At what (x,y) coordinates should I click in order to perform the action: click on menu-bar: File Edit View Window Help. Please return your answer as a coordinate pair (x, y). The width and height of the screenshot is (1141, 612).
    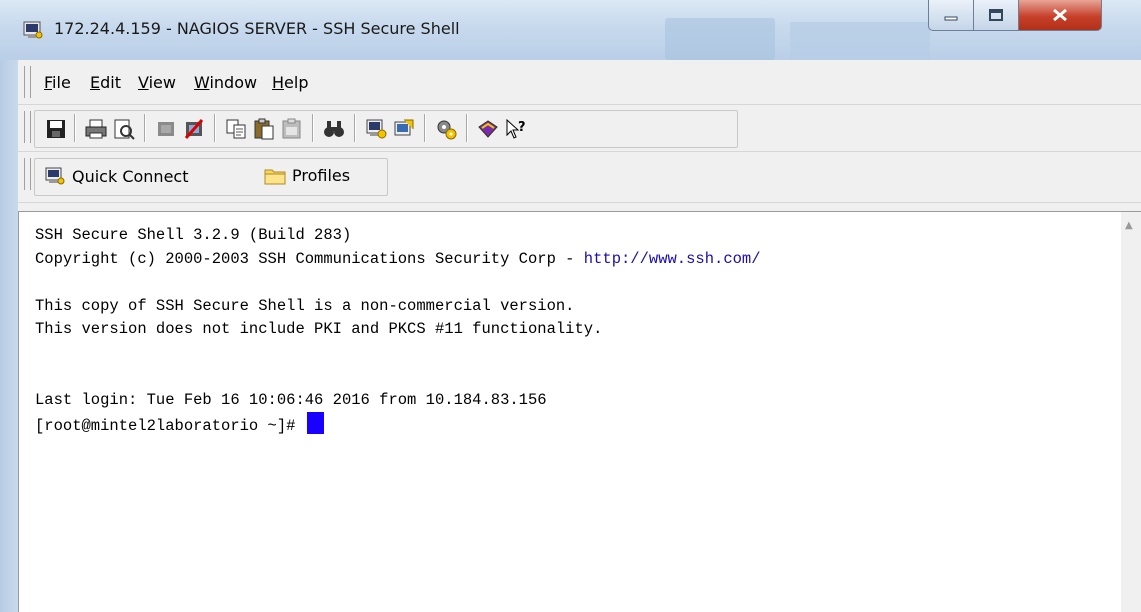
    Looking at the image, I should click on (579, 82).